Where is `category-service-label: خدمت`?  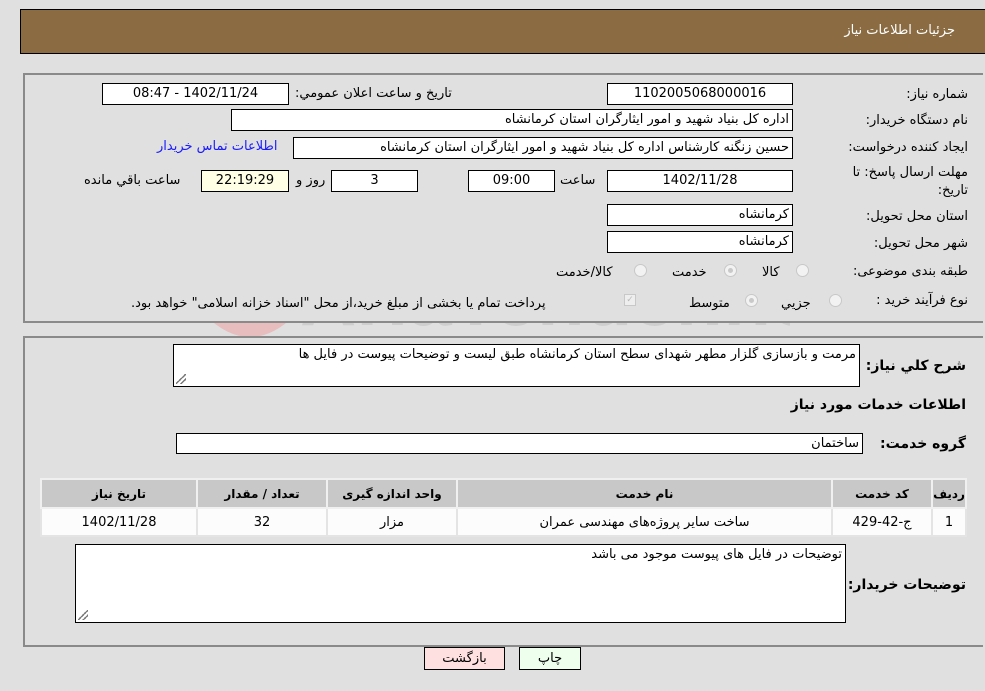 category-service-label: خدمت is located at coordinates (689, 272).